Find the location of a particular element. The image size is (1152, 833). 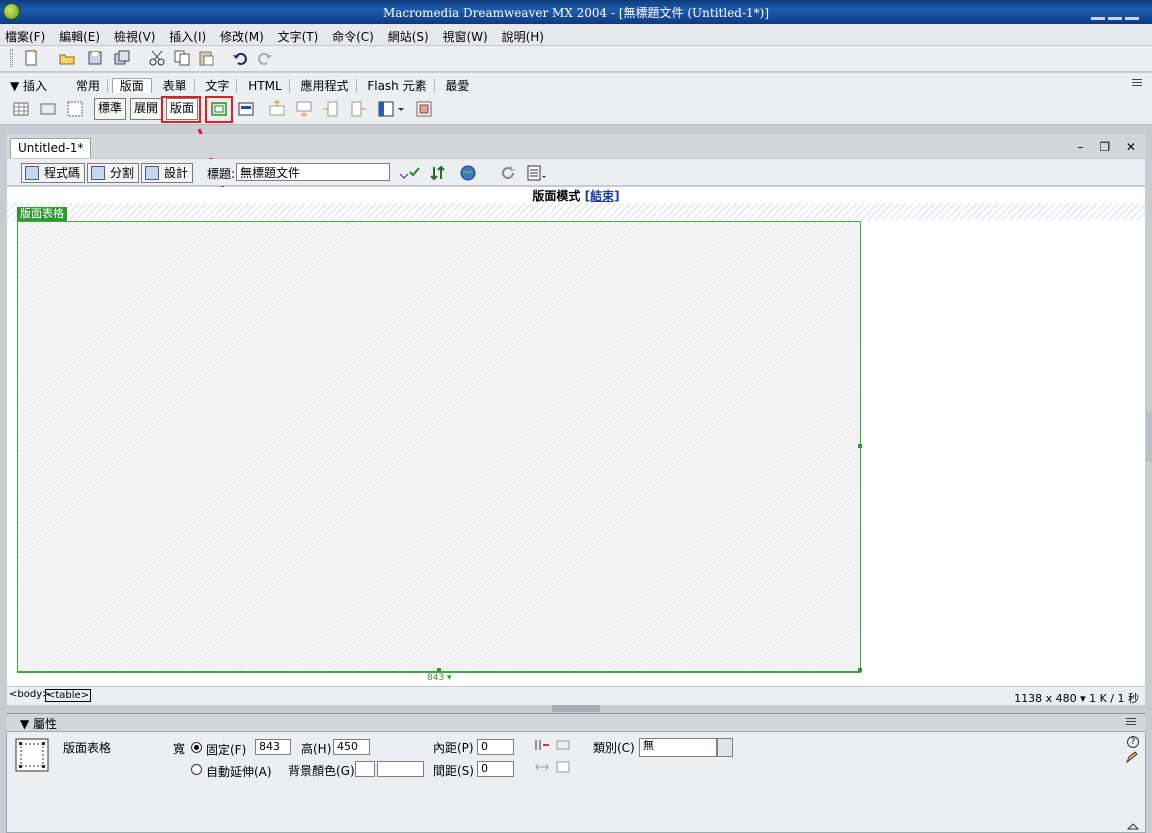

menu-view: 檢視(V) is located at coordinates (135, 34).